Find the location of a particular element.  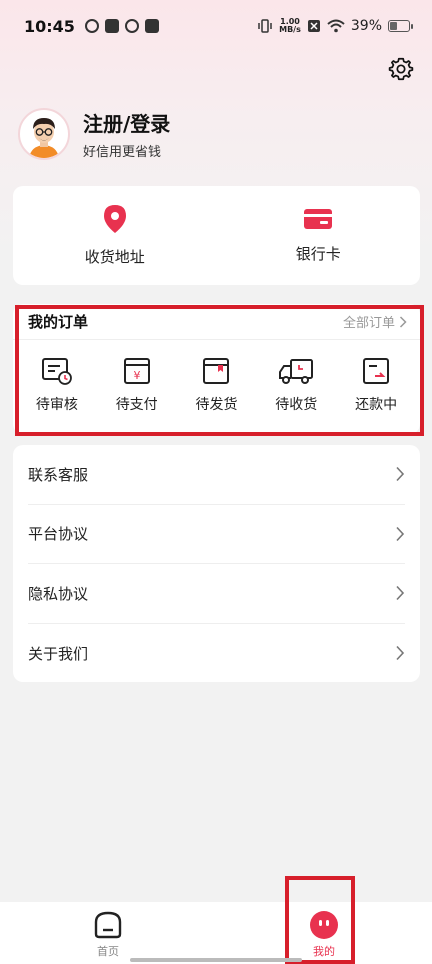

status-left: 10:45 is located at coordinates (91, 26).